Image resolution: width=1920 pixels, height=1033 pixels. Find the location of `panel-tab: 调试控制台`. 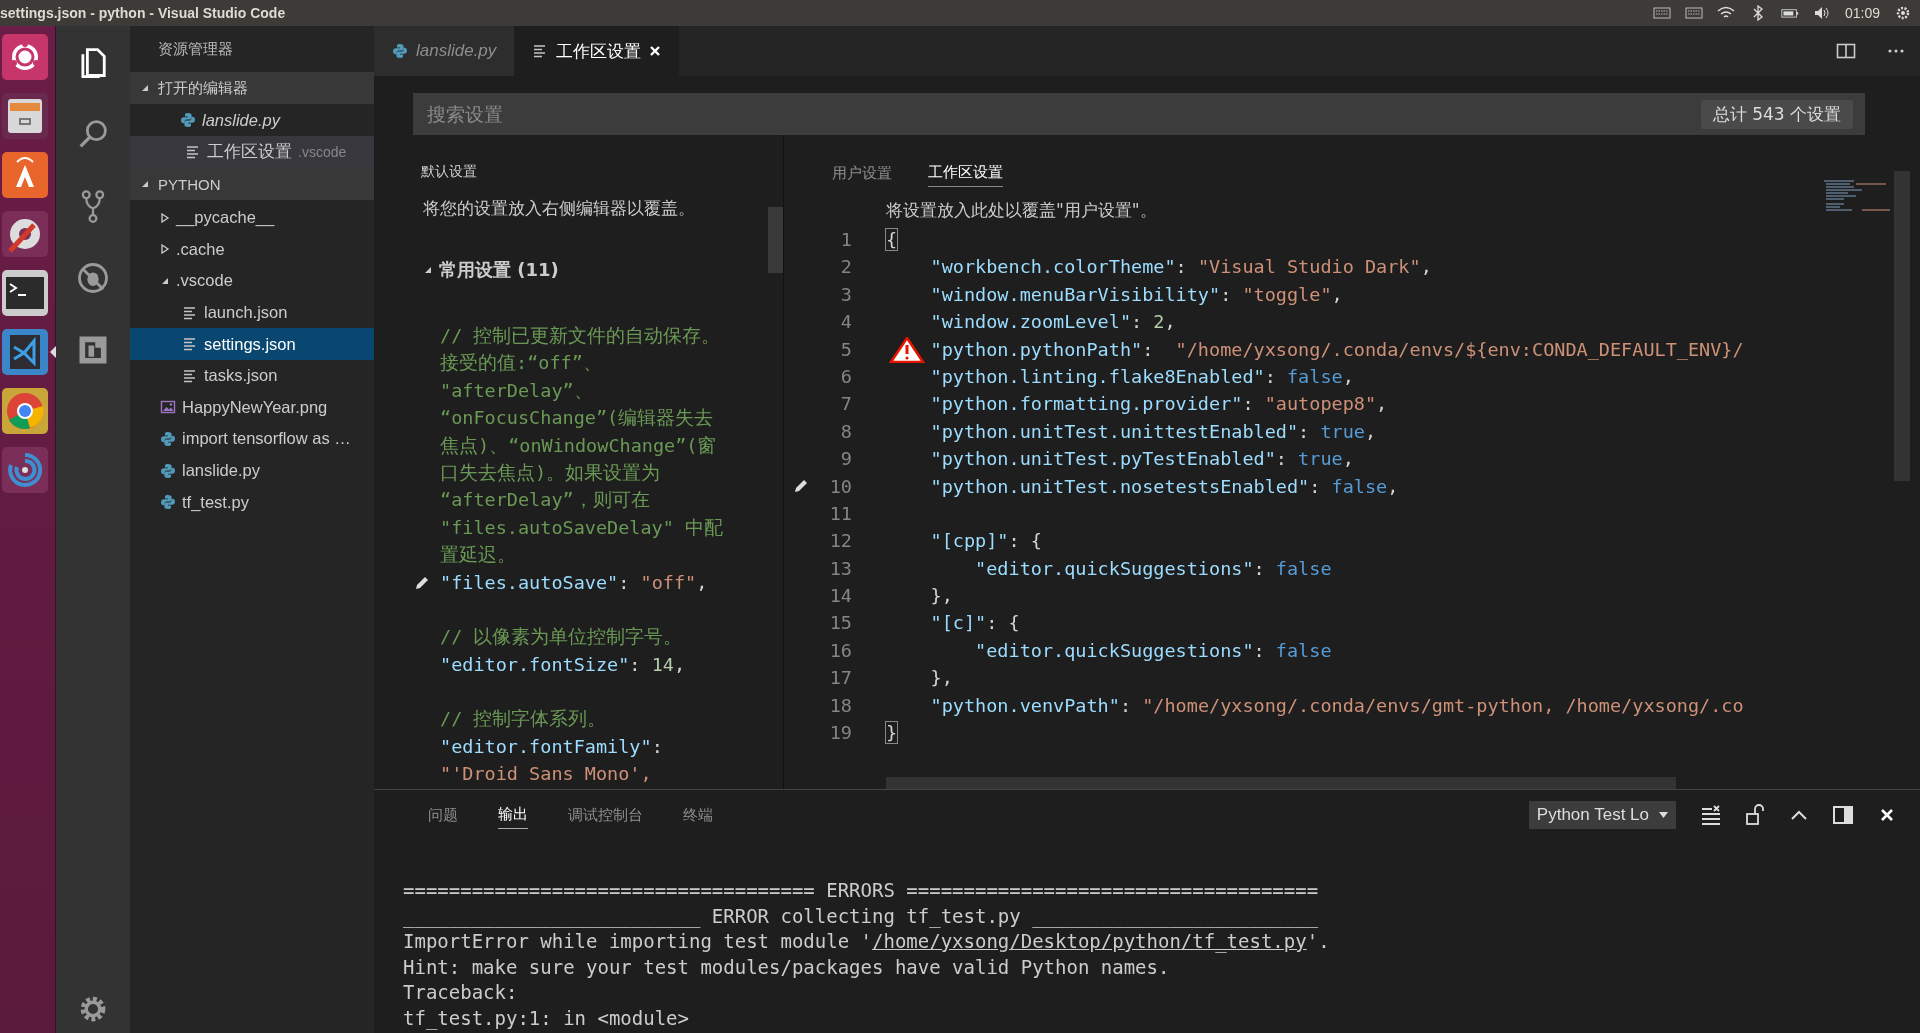

panel-tab: 调试控制台 is located at coordinates (605, 815).